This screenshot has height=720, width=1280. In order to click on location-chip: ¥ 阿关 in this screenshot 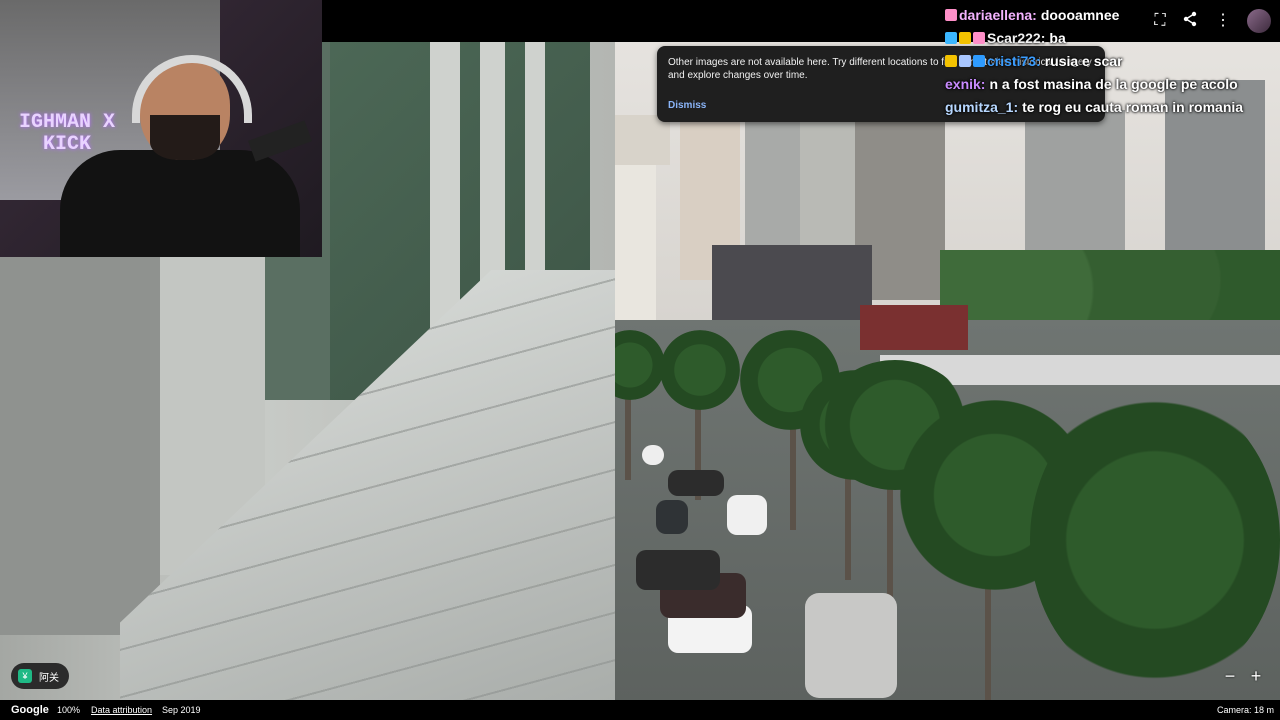, I will do `click(40, 676)`.